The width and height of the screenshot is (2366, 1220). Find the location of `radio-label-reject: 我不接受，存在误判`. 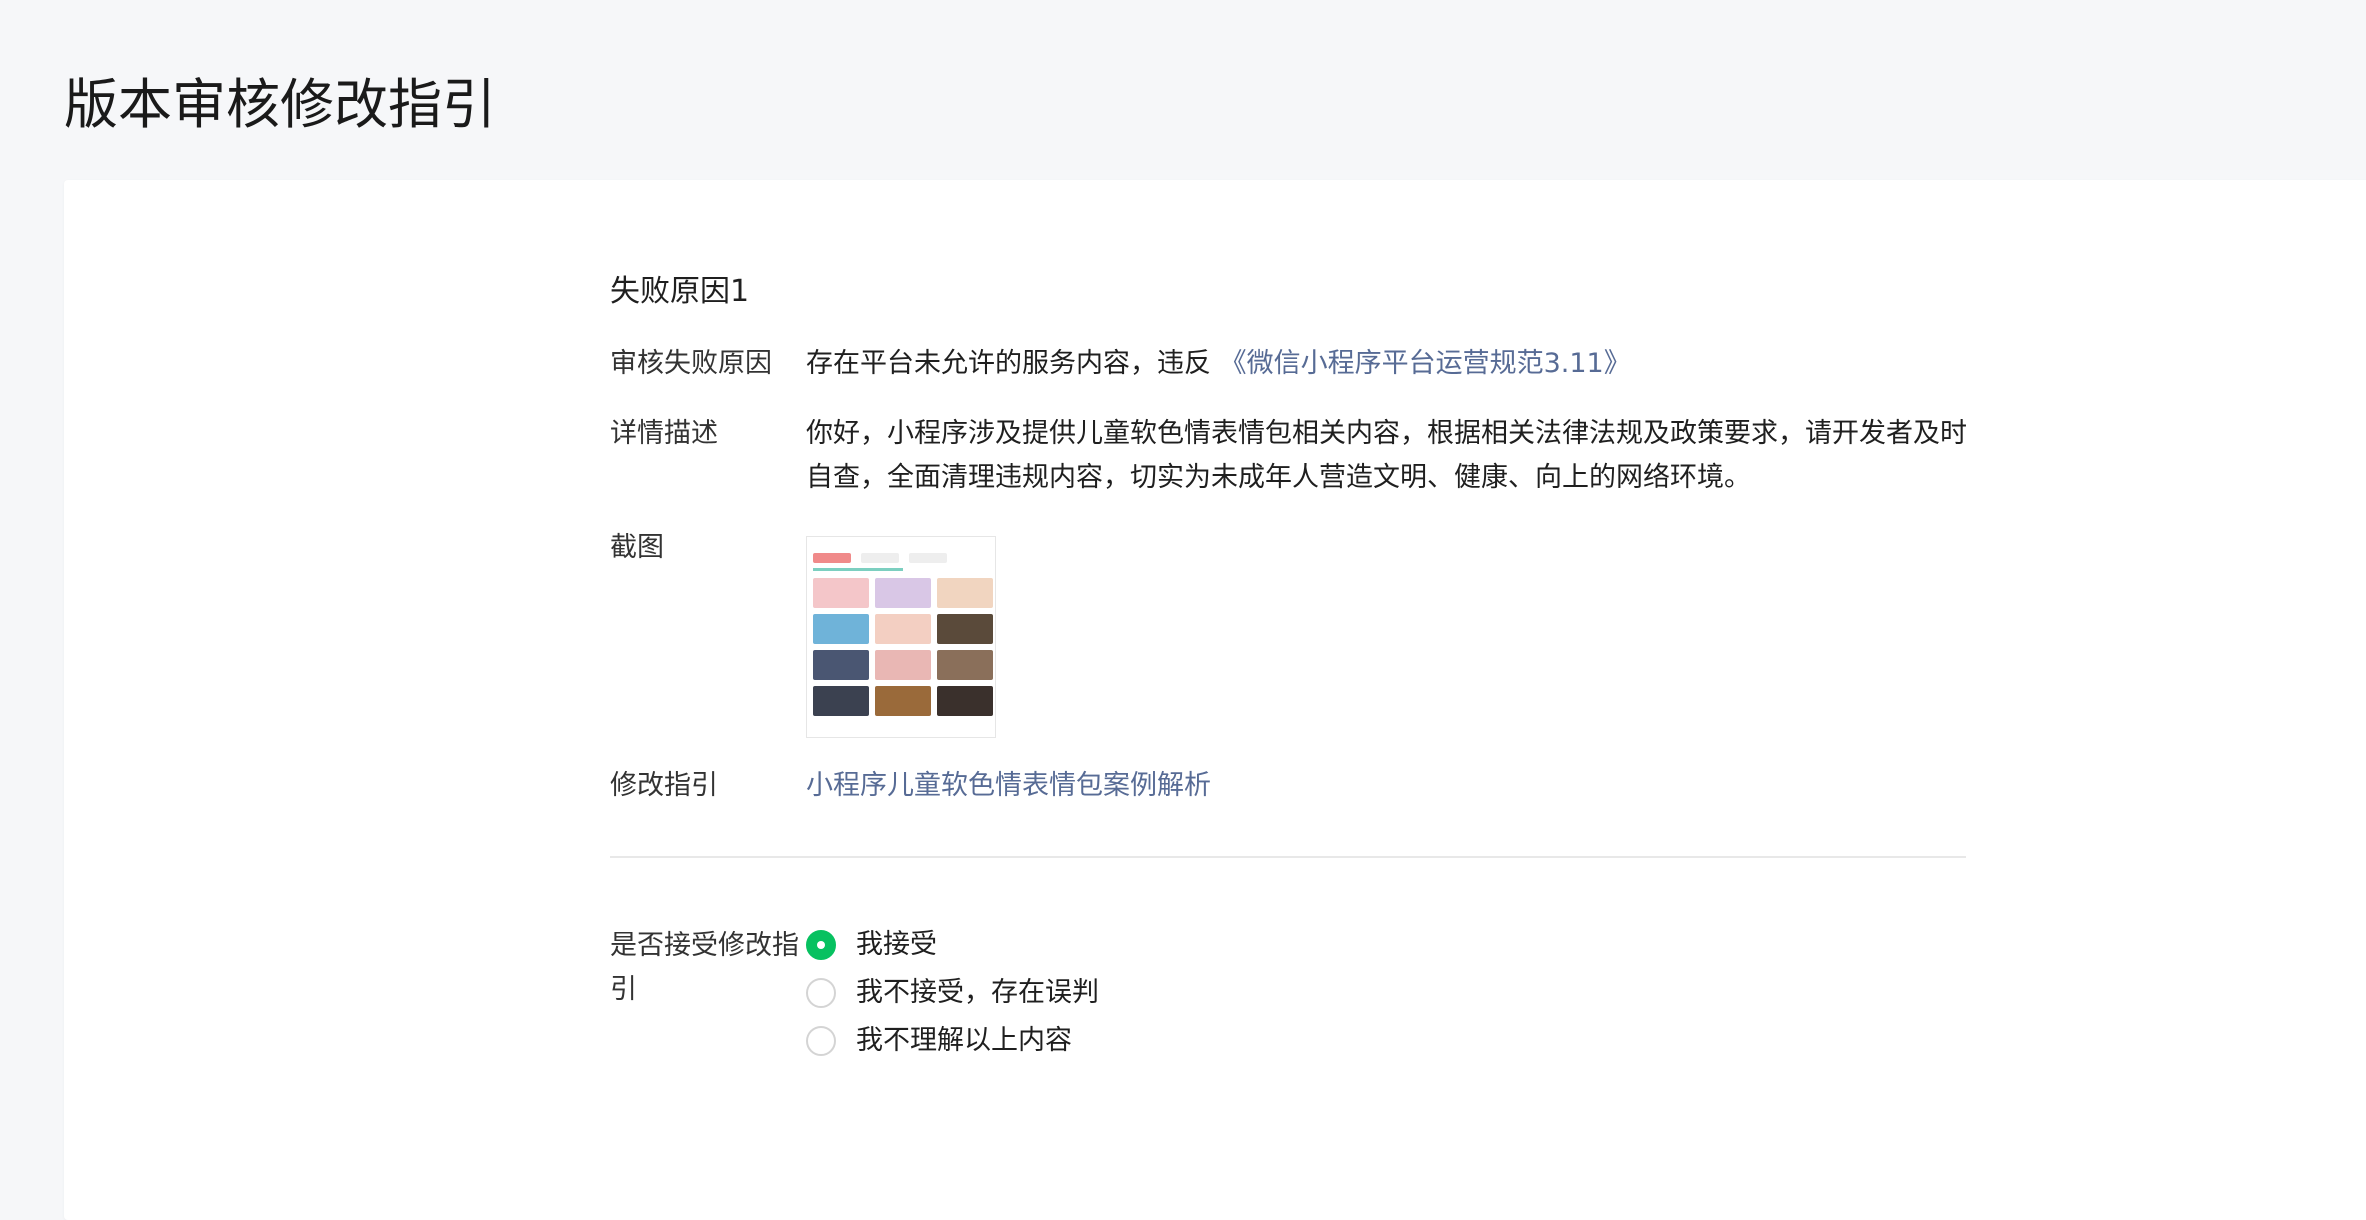

radio-label-reject: 我不接受，存在误判 is located at coordinates (977, 992).